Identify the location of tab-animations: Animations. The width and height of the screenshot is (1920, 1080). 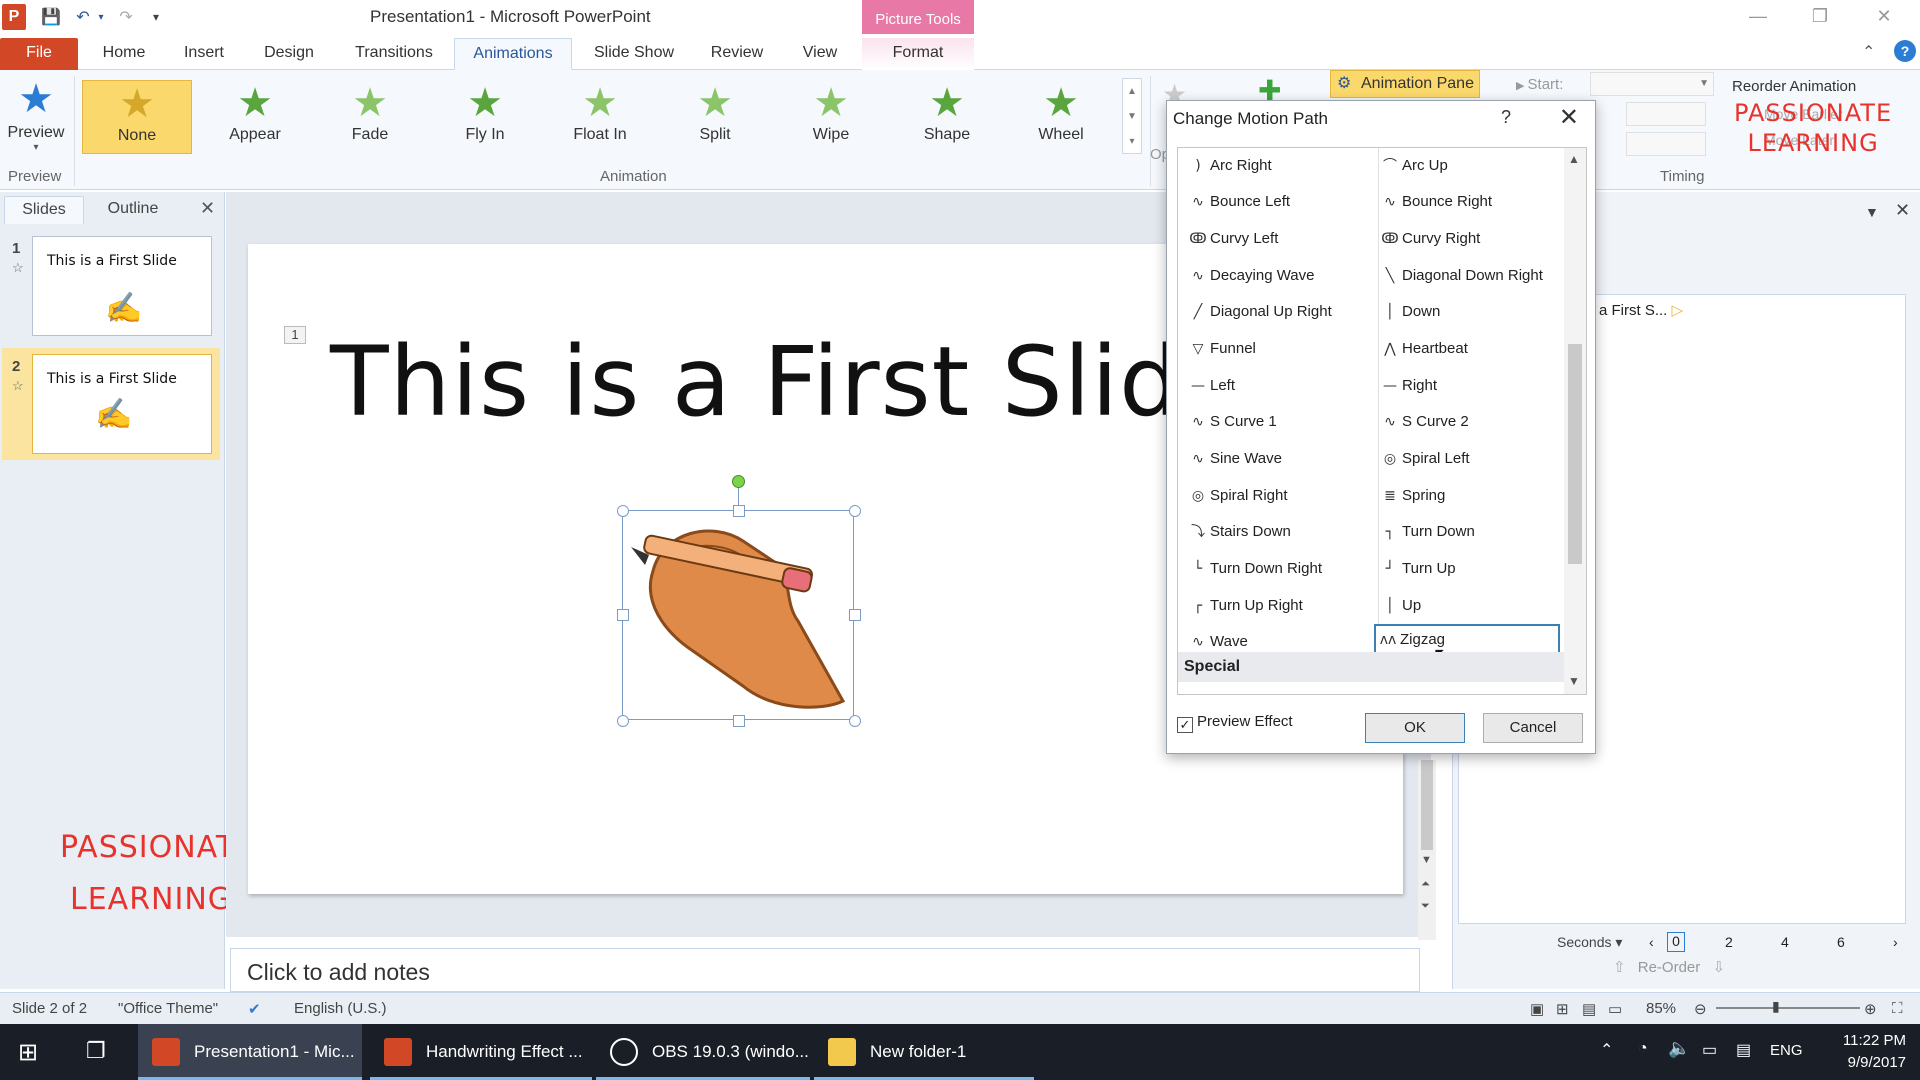
(513, 54).